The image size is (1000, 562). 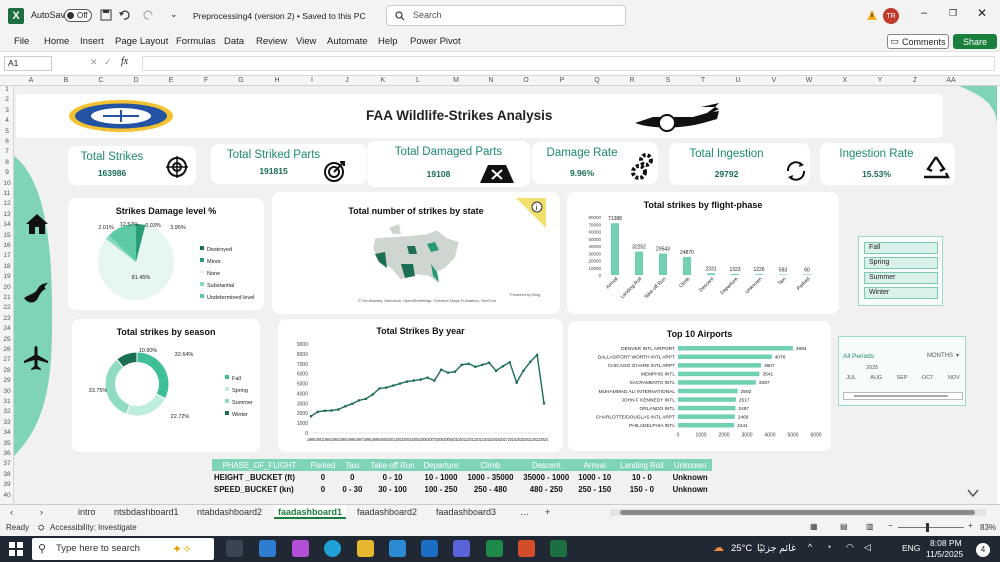 What do you see at coordinates (241, 81) in the screenshot?
I see `column-header: G` at bounding box center [241, 81].